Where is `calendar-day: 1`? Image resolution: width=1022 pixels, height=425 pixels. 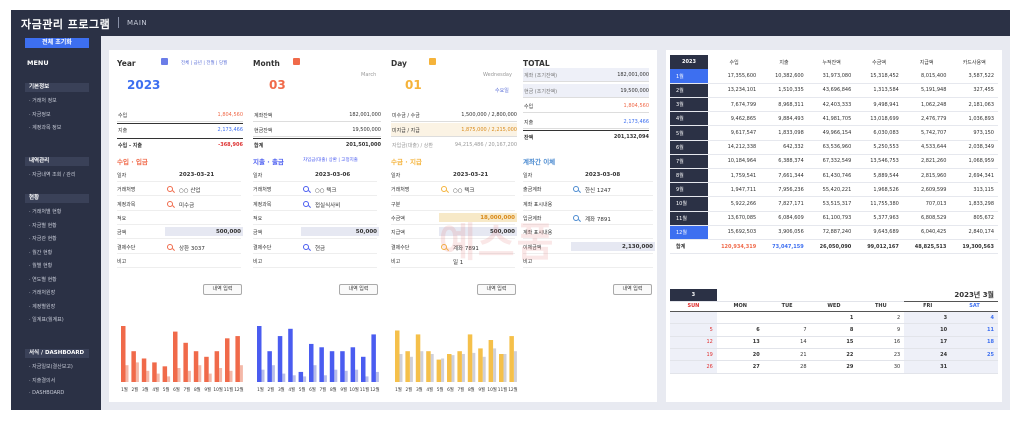
calendar-day: 1 is located at coordinates (834, 318).